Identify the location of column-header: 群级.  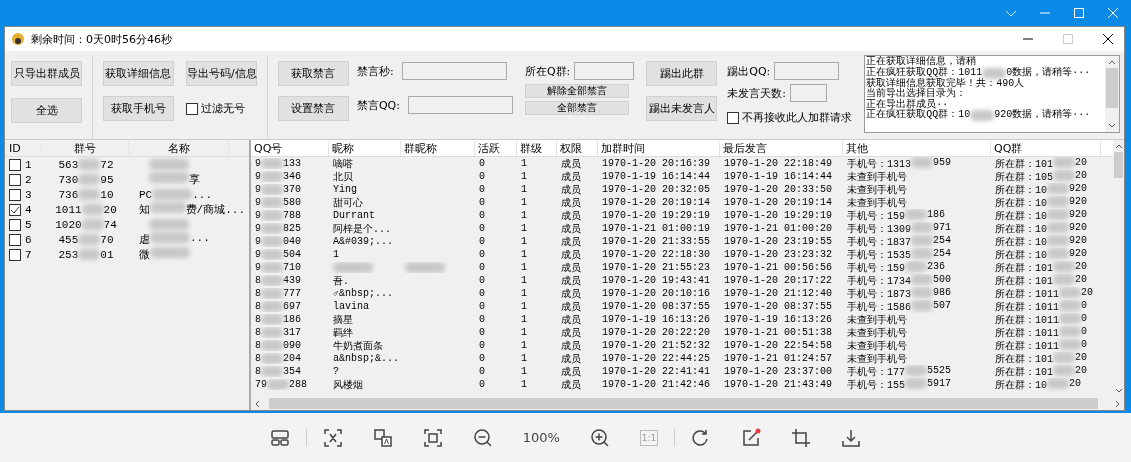
(537, 148).